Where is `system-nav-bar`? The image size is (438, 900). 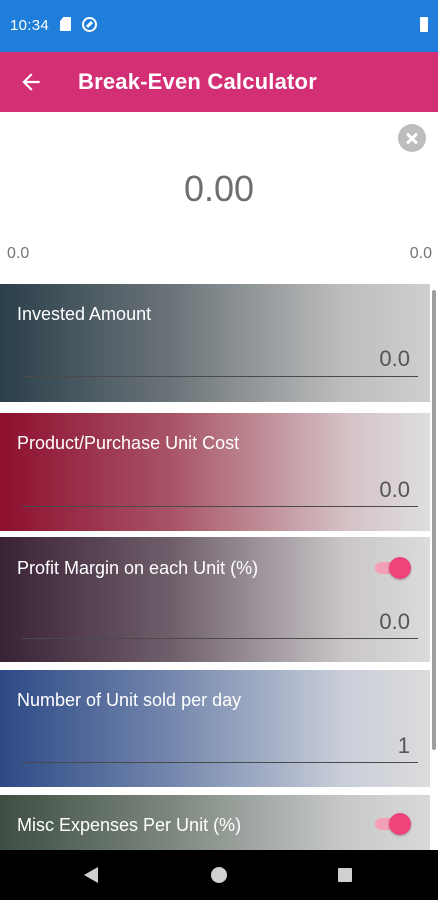
system-nav-bar is located at coordinates (219, 875).